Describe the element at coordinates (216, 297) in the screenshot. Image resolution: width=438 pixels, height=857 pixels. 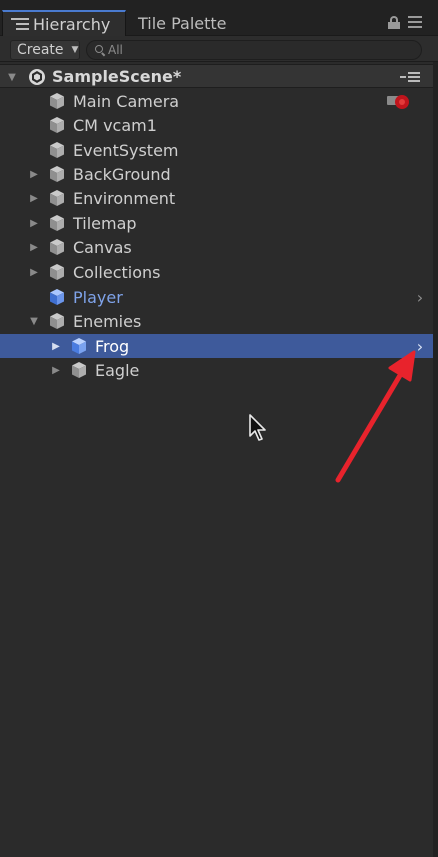
I see `list-item: Player ›` at that location.